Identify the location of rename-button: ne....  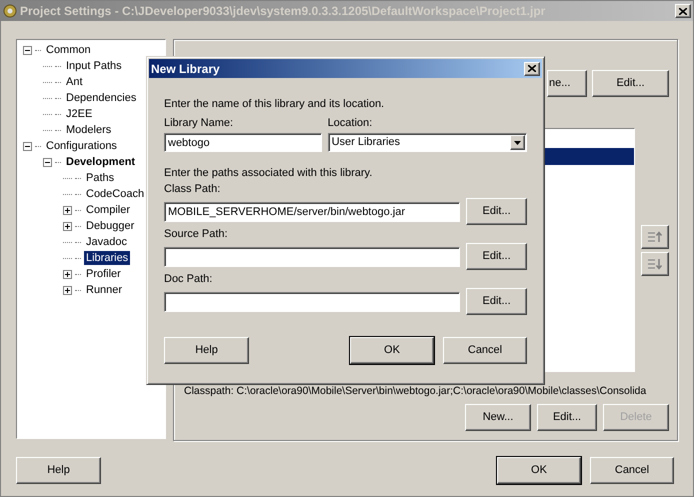
(567, 83).